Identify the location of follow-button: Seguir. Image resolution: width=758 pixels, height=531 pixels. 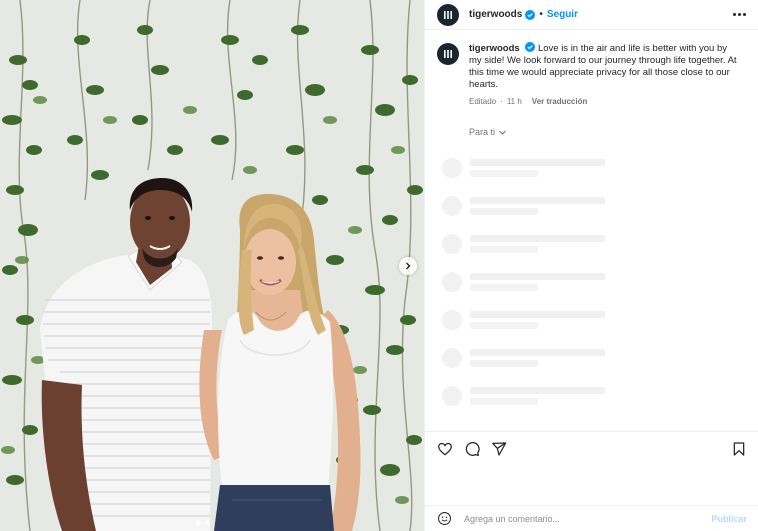
(562, 14).